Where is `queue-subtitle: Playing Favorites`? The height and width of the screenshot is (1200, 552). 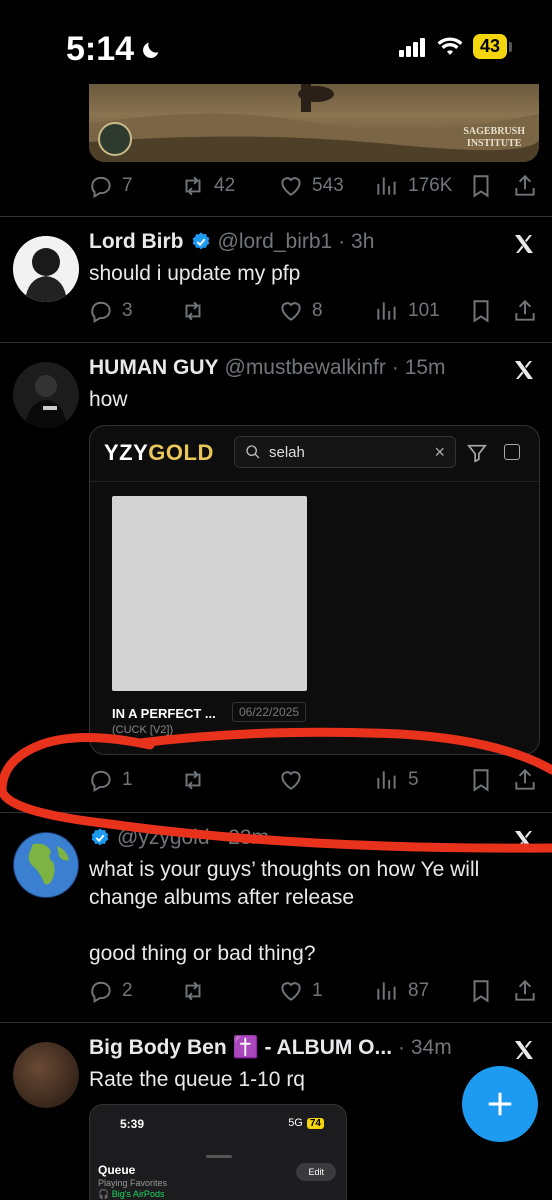
queue-subtitle: Playing Favorites is located at coordinates (133, 1183).